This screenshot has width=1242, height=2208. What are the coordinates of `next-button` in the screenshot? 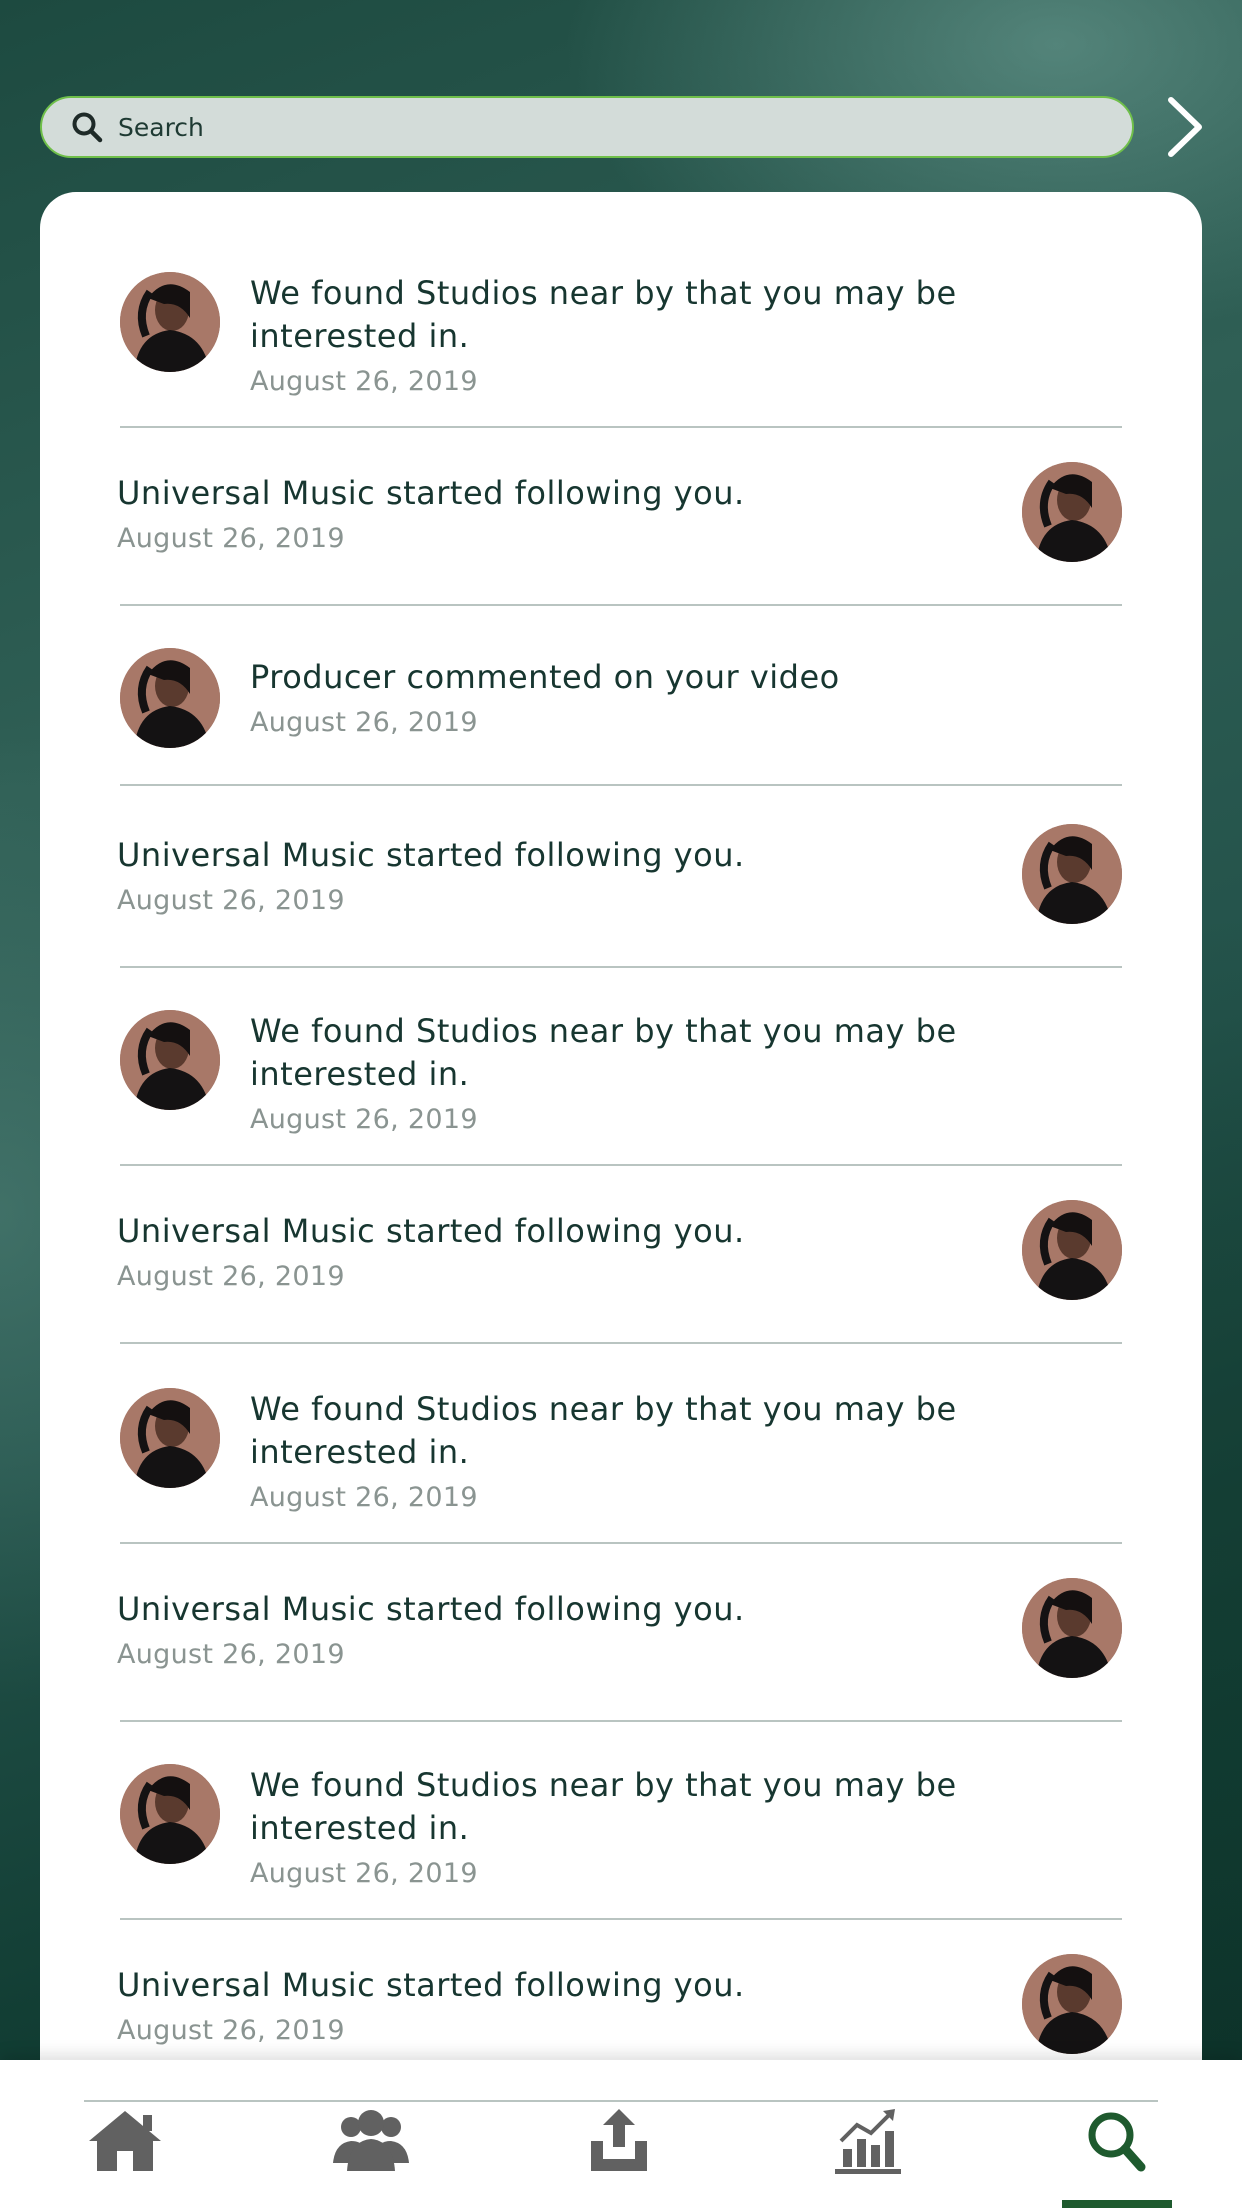 It's located at (1185, 127).